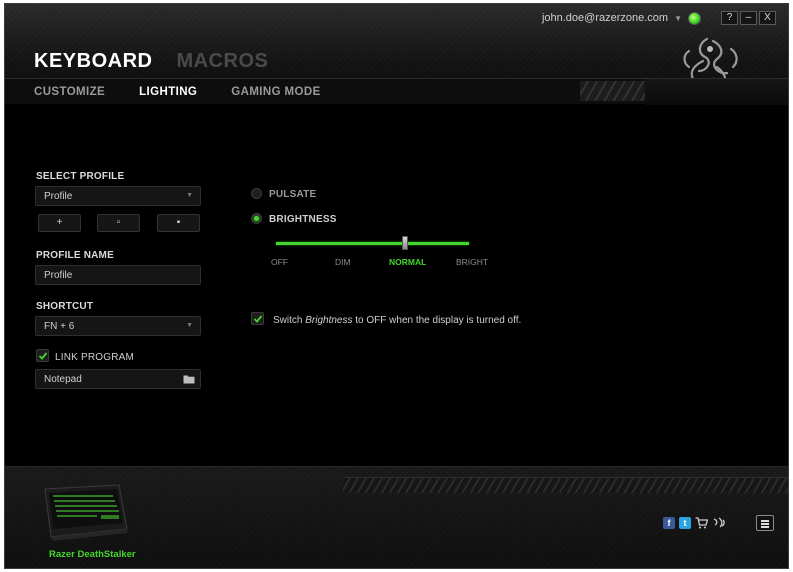 The height and width of the screenshot is (572, 793). What do you see at coordinates (58, 275) in the screenshot?
I see `profile-name-value: Profile` at bounding box center [58, 275].